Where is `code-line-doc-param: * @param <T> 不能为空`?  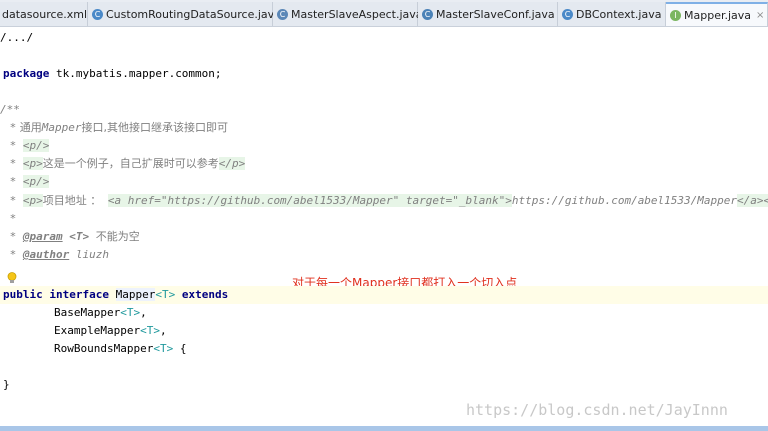
code-line-doc-param: * @param <T> 不能为空 is located at coordinates (71, 237).